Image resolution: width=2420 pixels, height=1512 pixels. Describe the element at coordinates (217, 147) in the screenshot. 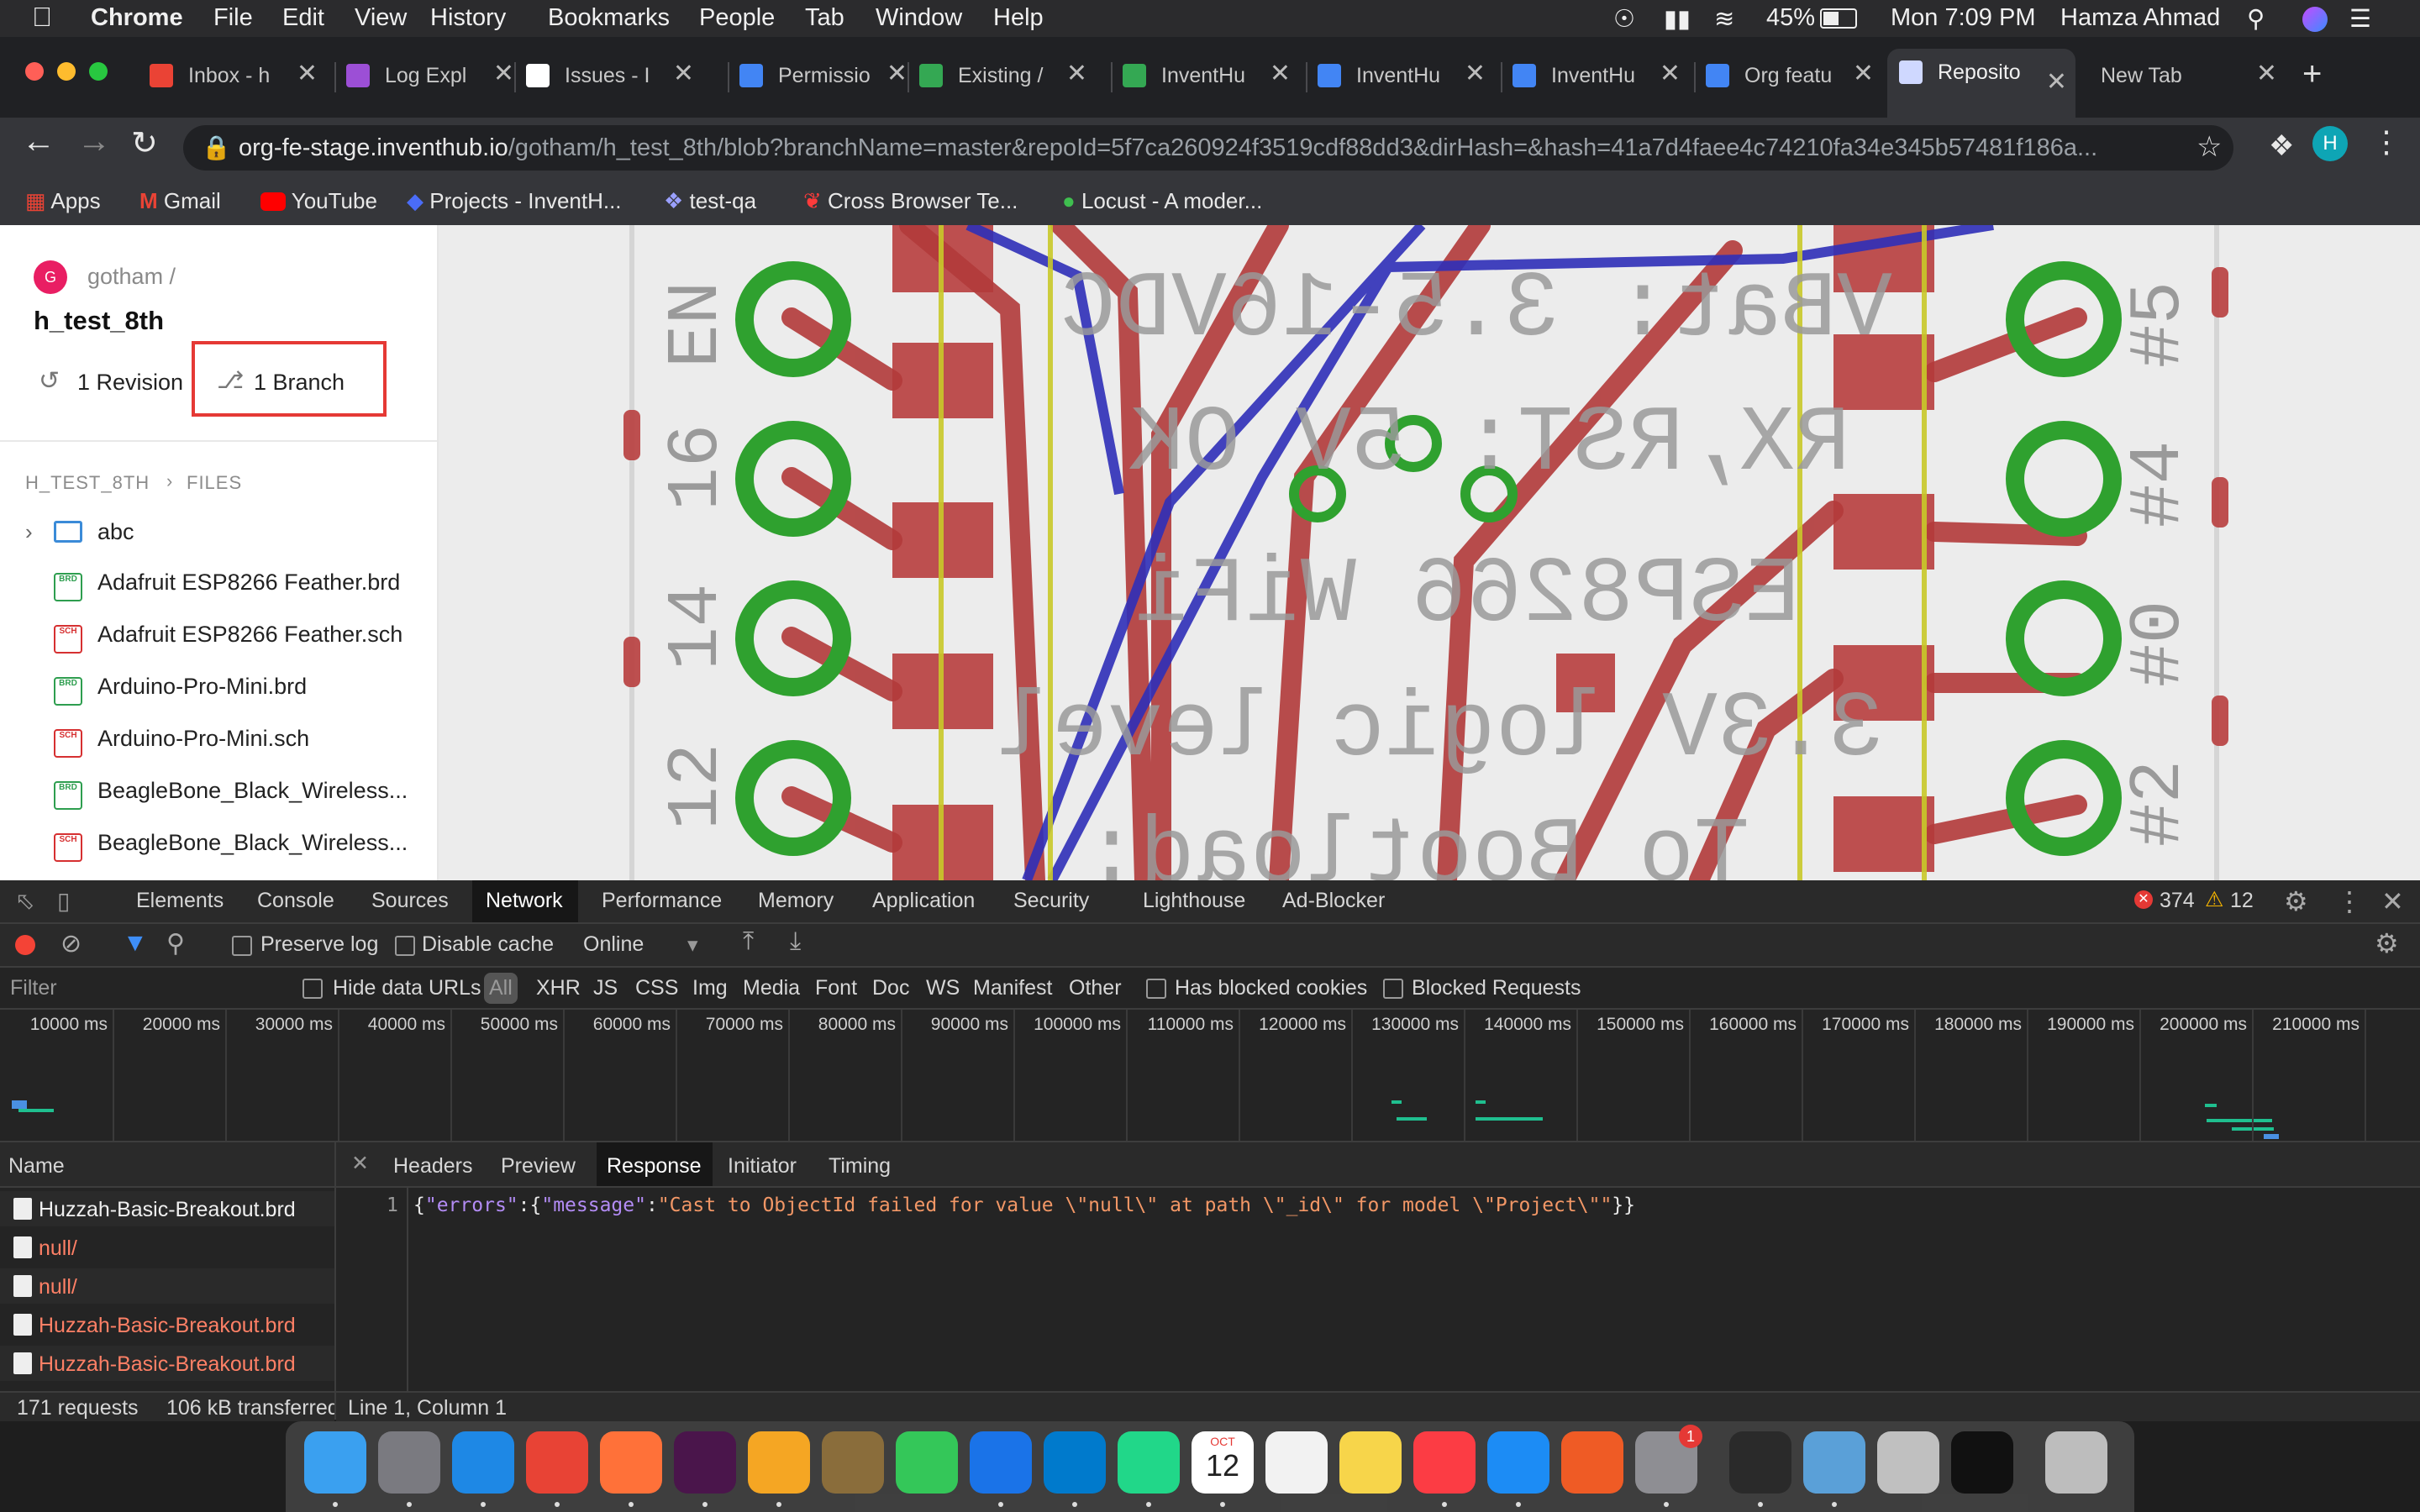

I see `lock-icon: 🔒` at that location.